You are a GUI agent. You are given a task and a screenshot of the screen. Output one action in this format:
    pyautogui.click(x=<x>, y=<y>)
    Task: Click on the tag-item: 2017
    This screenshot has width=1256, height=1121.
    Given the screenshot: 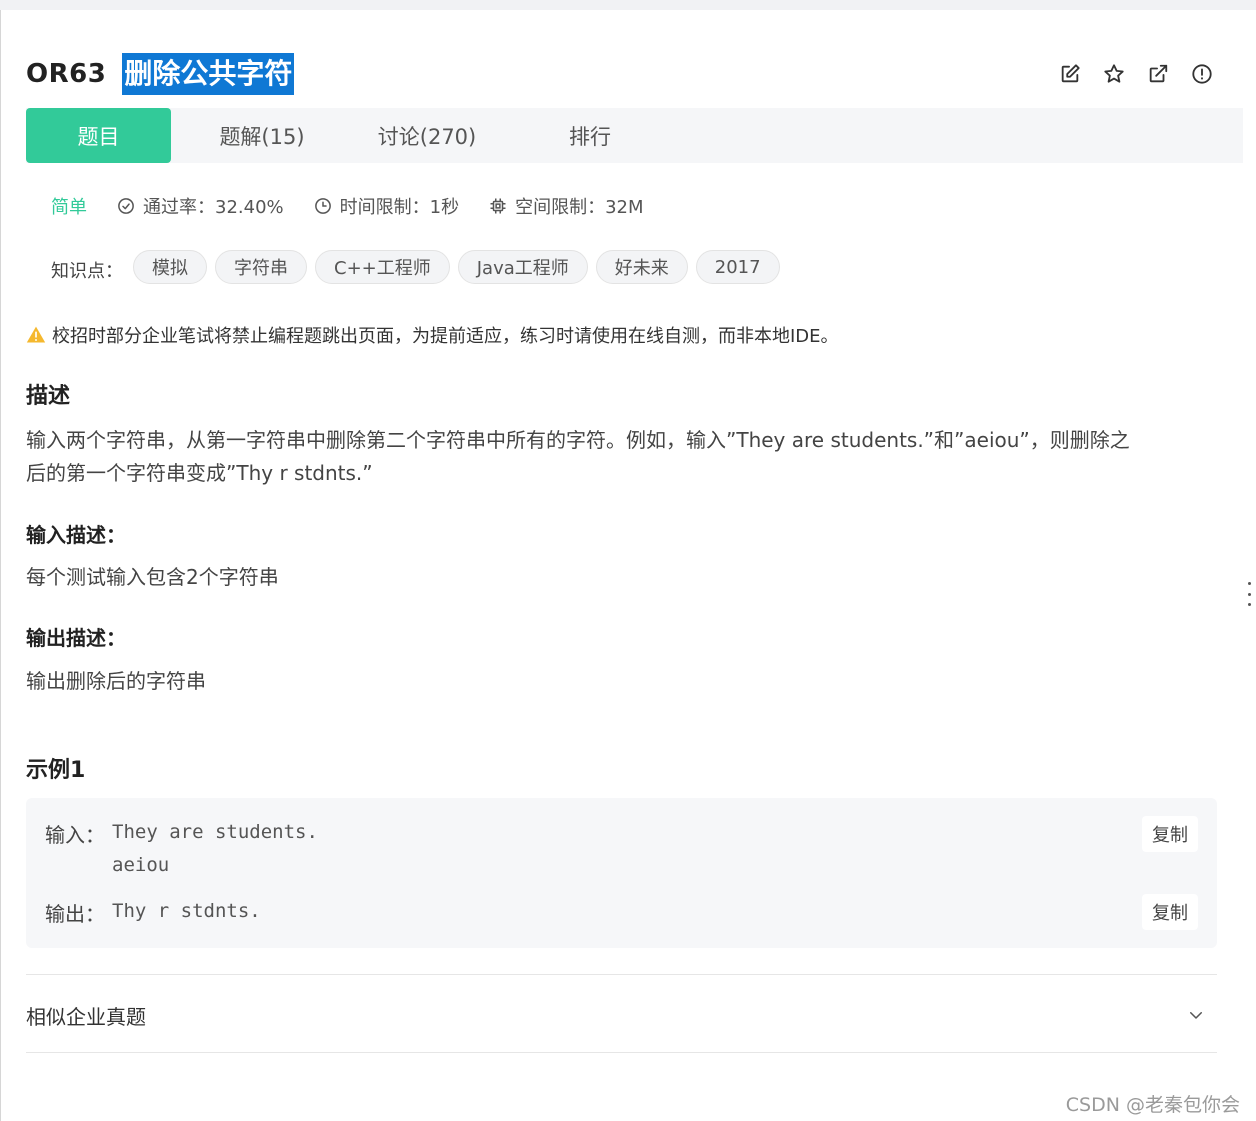 What is the action you would take?
    pyautogui.click(x=737, y=267)
    